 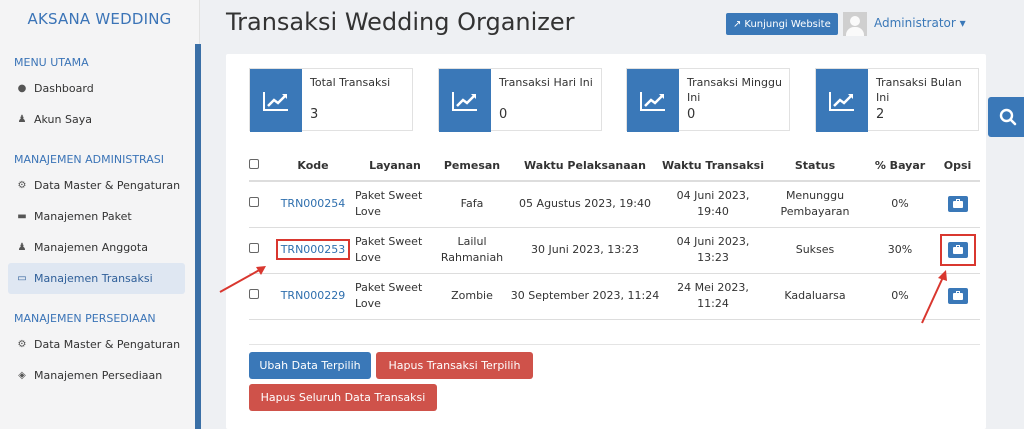 I want to click on section-menu-utama: MENU UTAMA, so click(x=51, y=62).